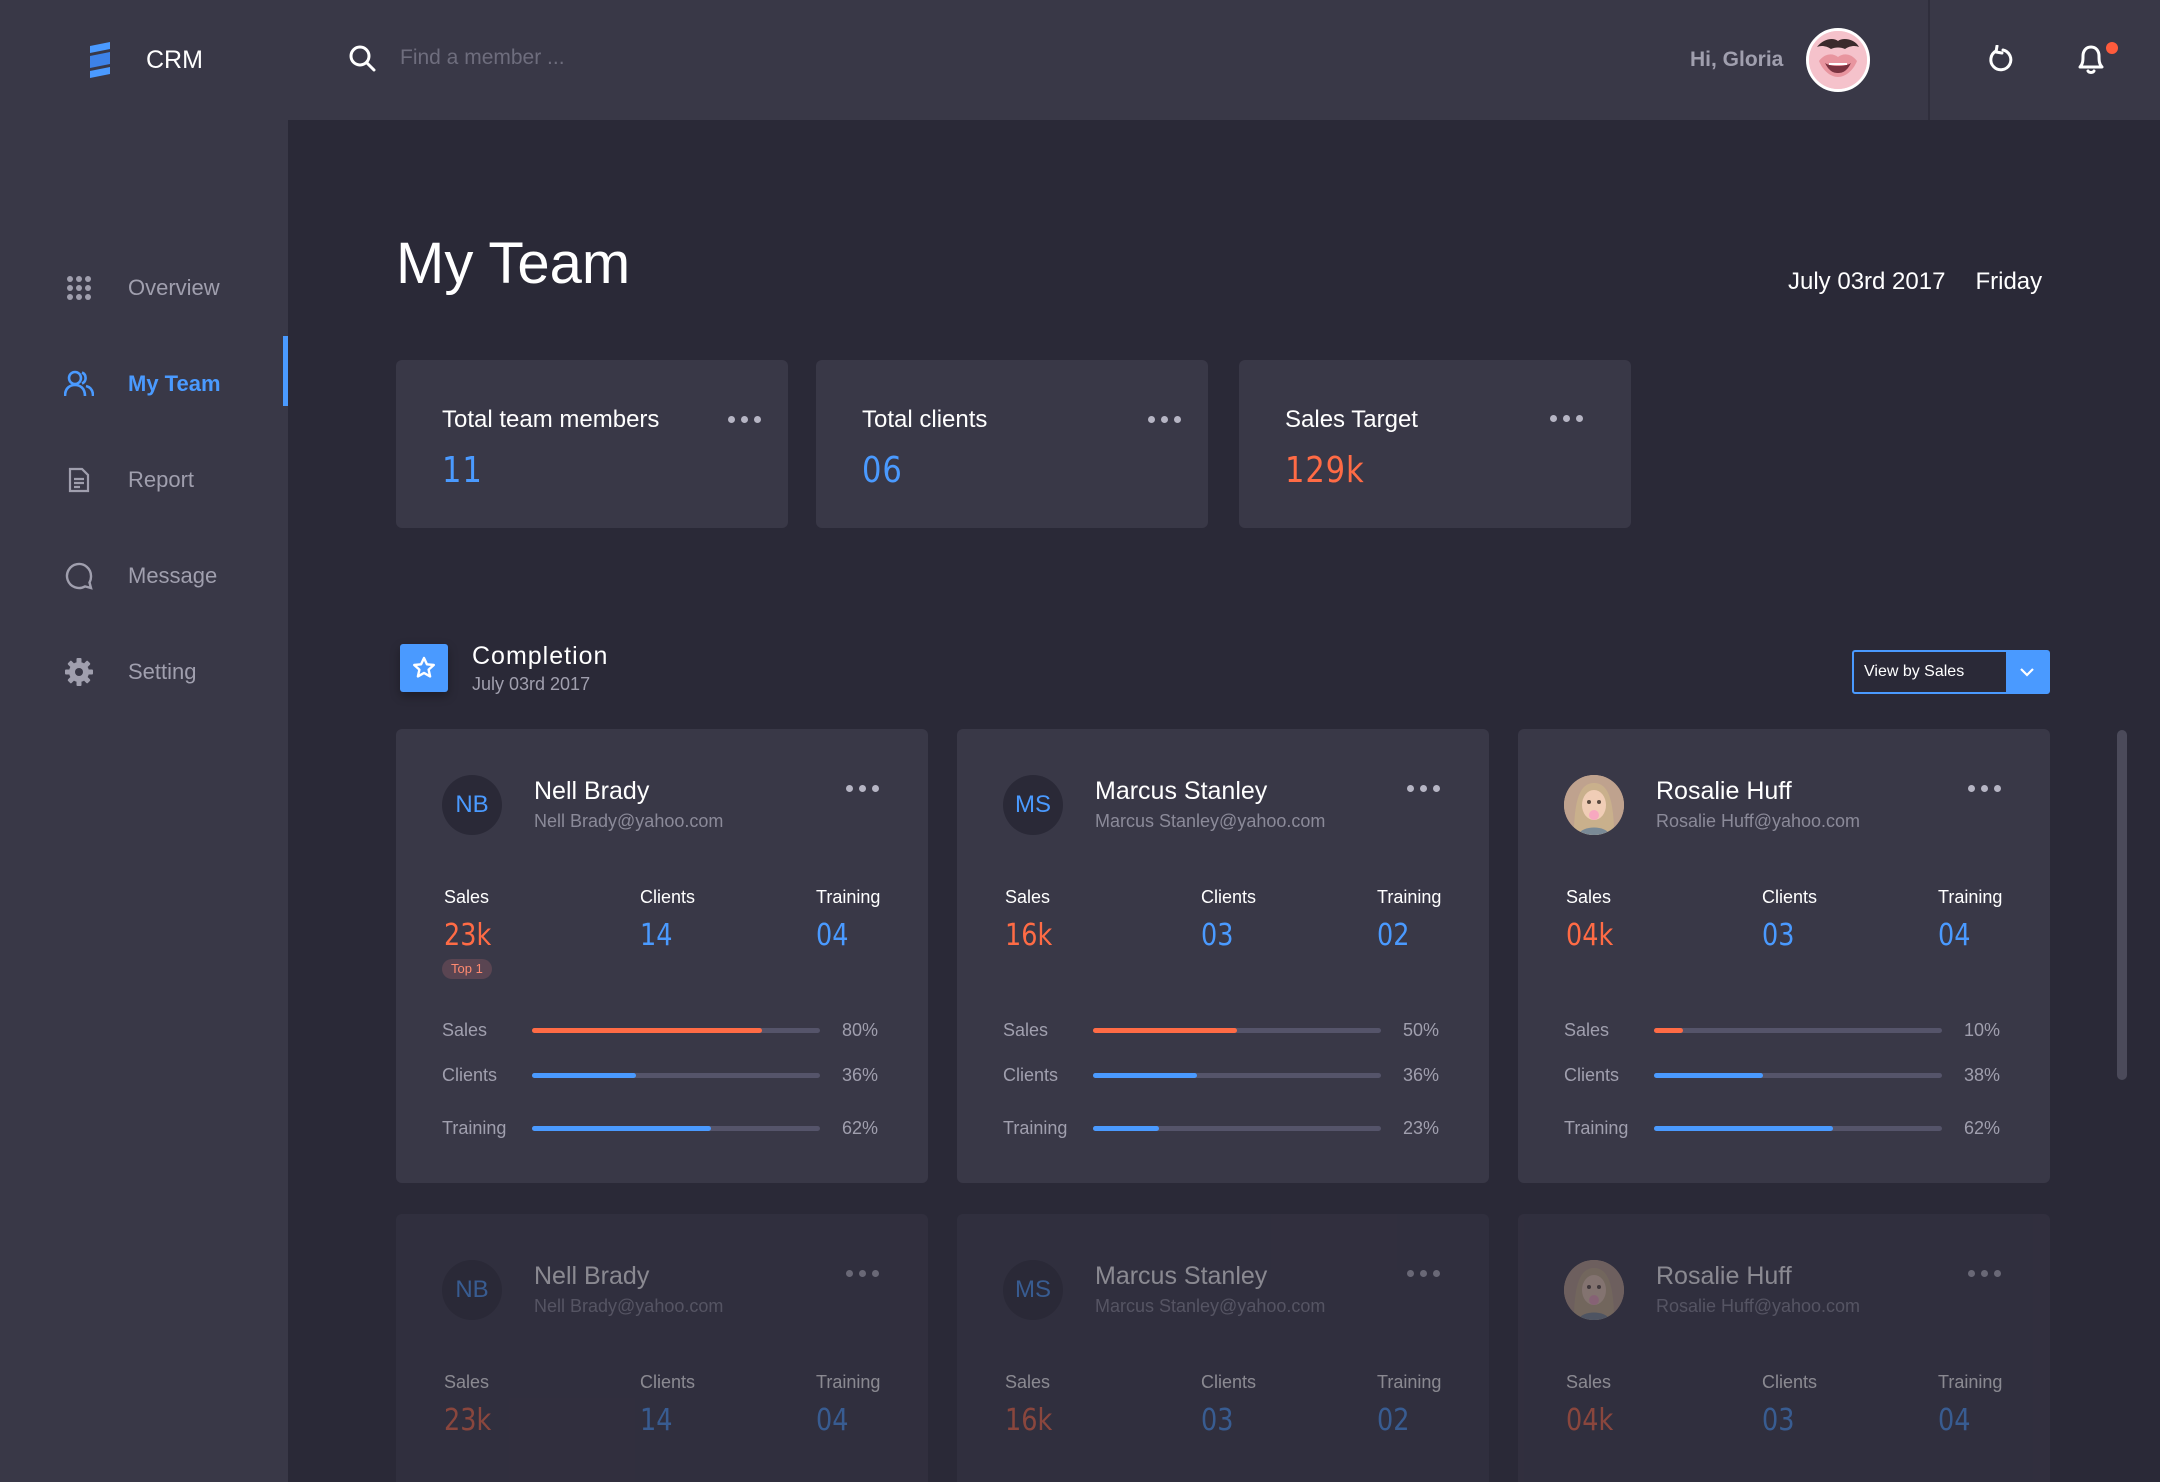  I want to click on section-title: Completion, so click(540, 656).